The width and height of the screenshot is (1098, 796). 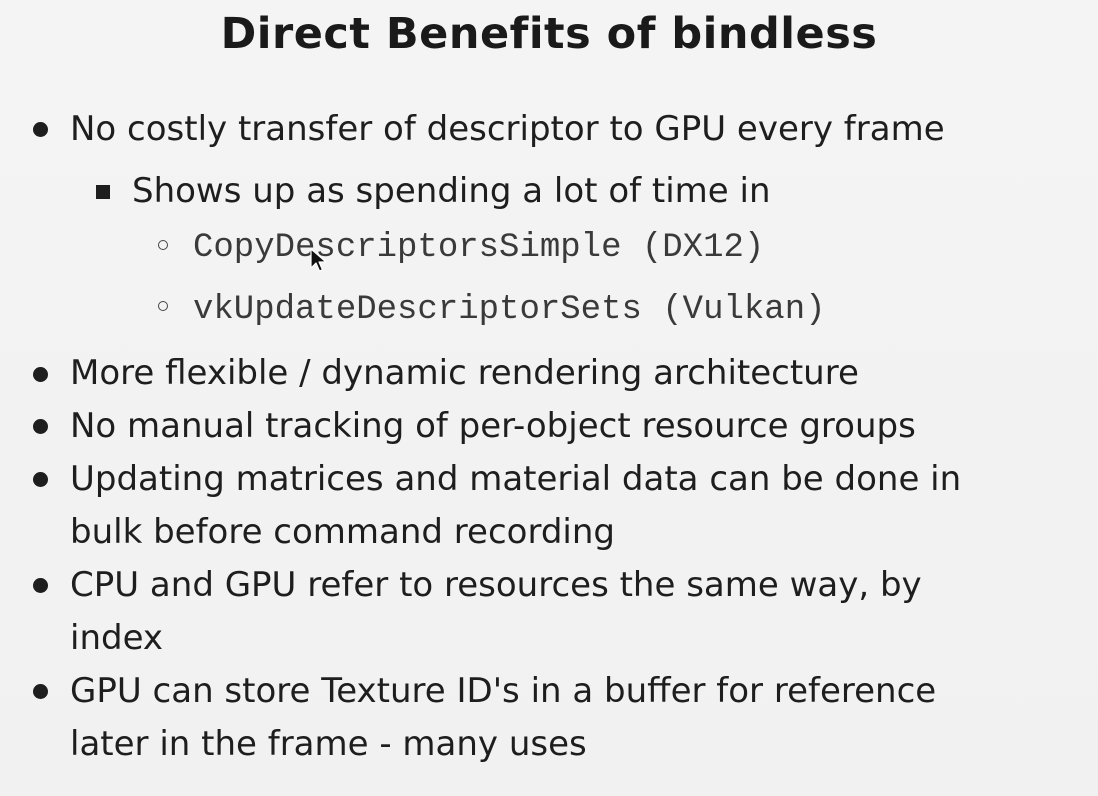 What do you see at coordinates (509, 310) in the screenshot?
I see `code-item: vkUpdateDescriptorSets (Vulkan)` at bounding box center [509, 310].